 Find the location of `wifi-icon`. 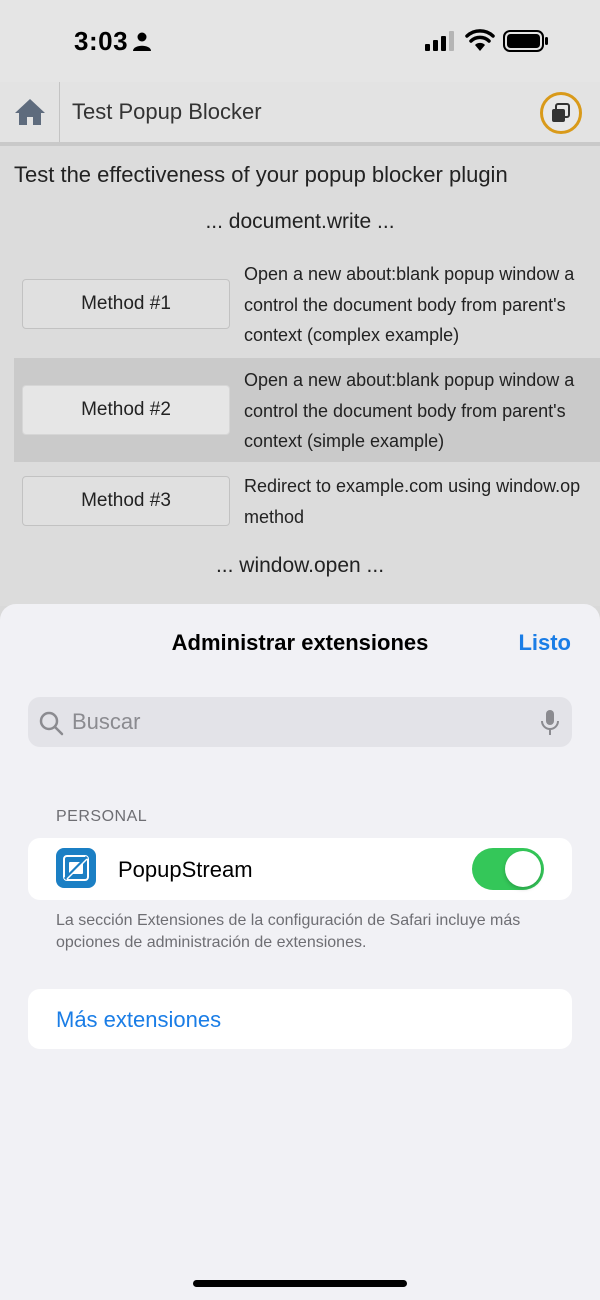

wifi-icon is located at coordinates (480, 40).